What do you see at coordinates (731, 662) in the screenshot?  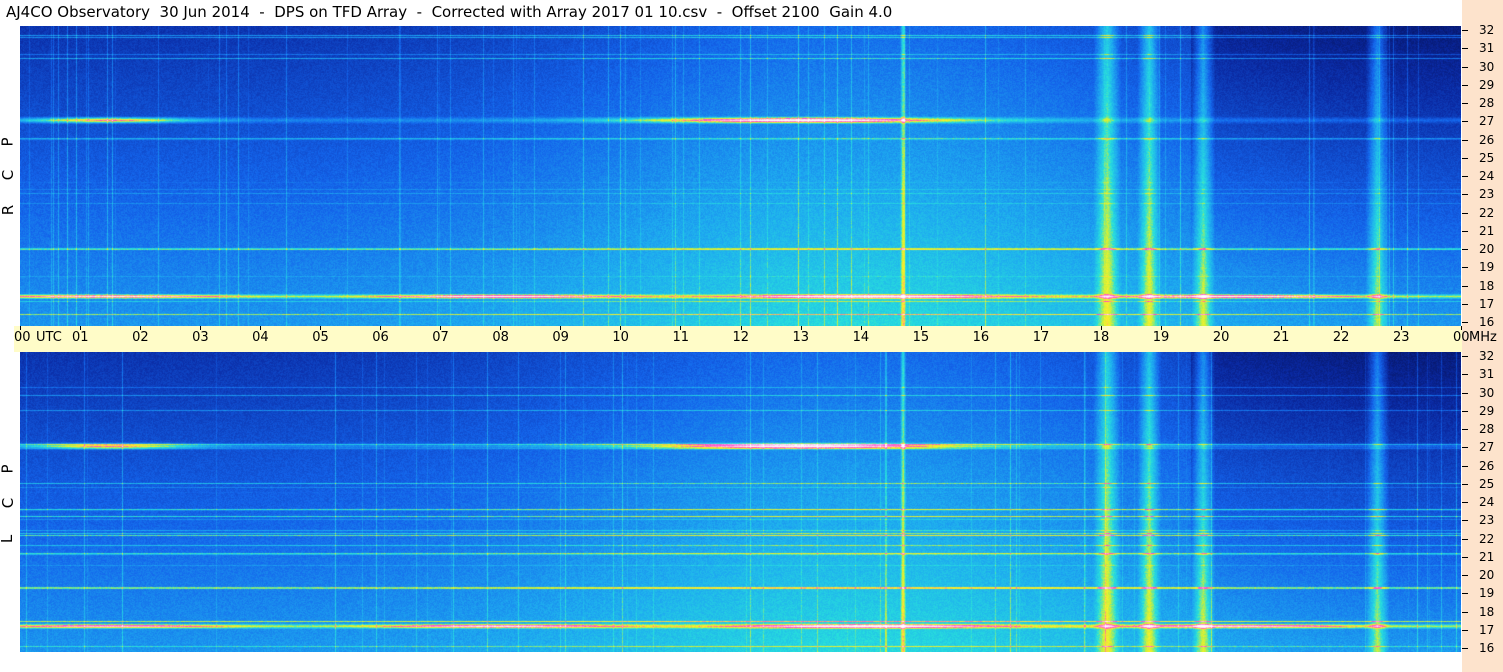 I see `bottom-margin` at bounding box center [731, 662].